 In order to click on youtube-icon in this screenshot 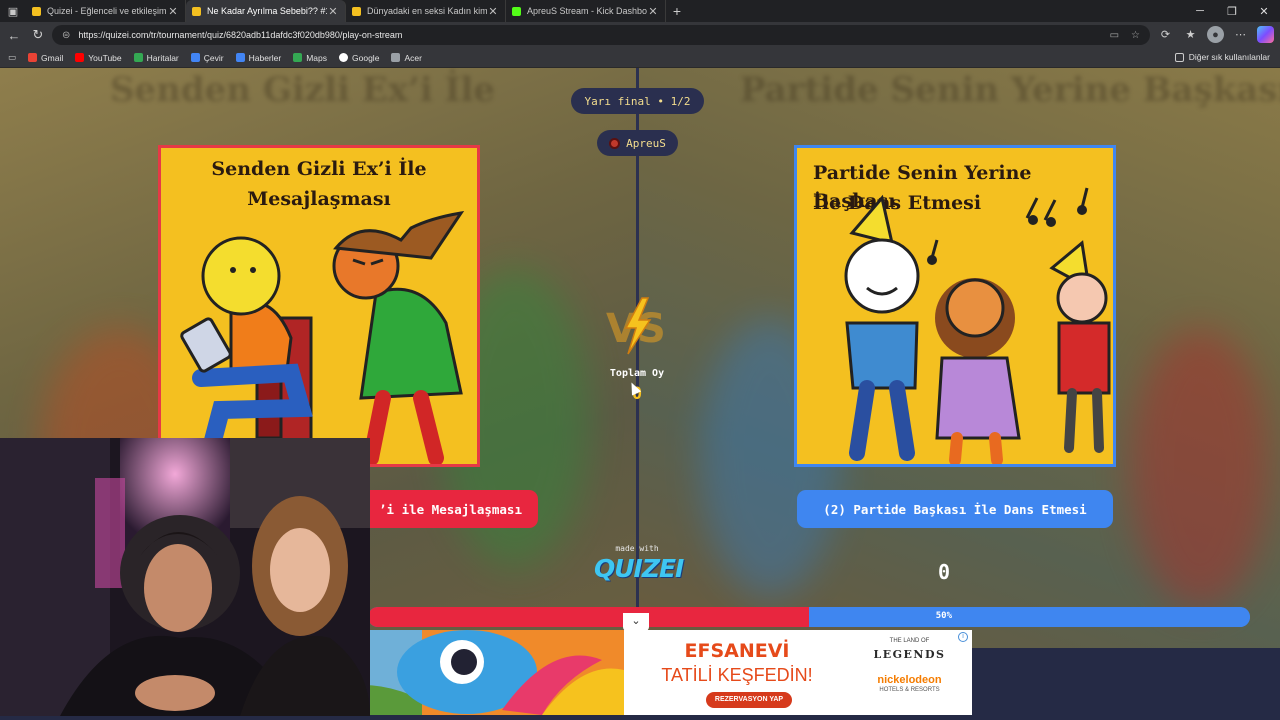, I will do `click(80, 57)`.